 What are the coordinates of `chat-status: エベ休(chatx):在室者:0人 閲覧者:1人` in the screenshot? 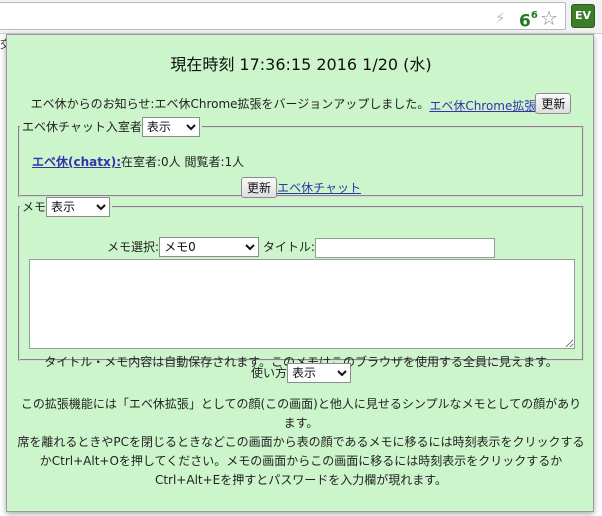 It's located at (138, 161).